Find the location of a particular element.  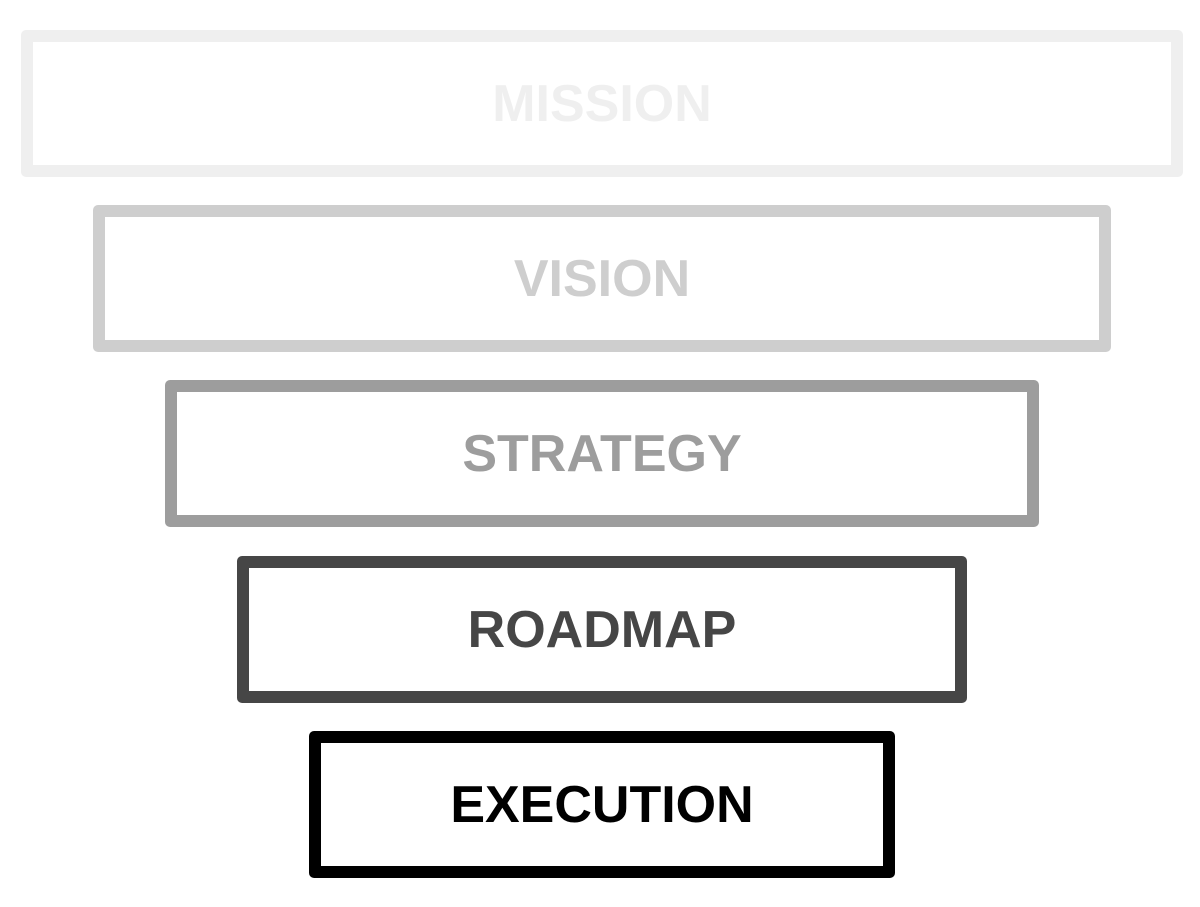

tier-execution-label: EXECUTION is located at coordinates (602, 804).